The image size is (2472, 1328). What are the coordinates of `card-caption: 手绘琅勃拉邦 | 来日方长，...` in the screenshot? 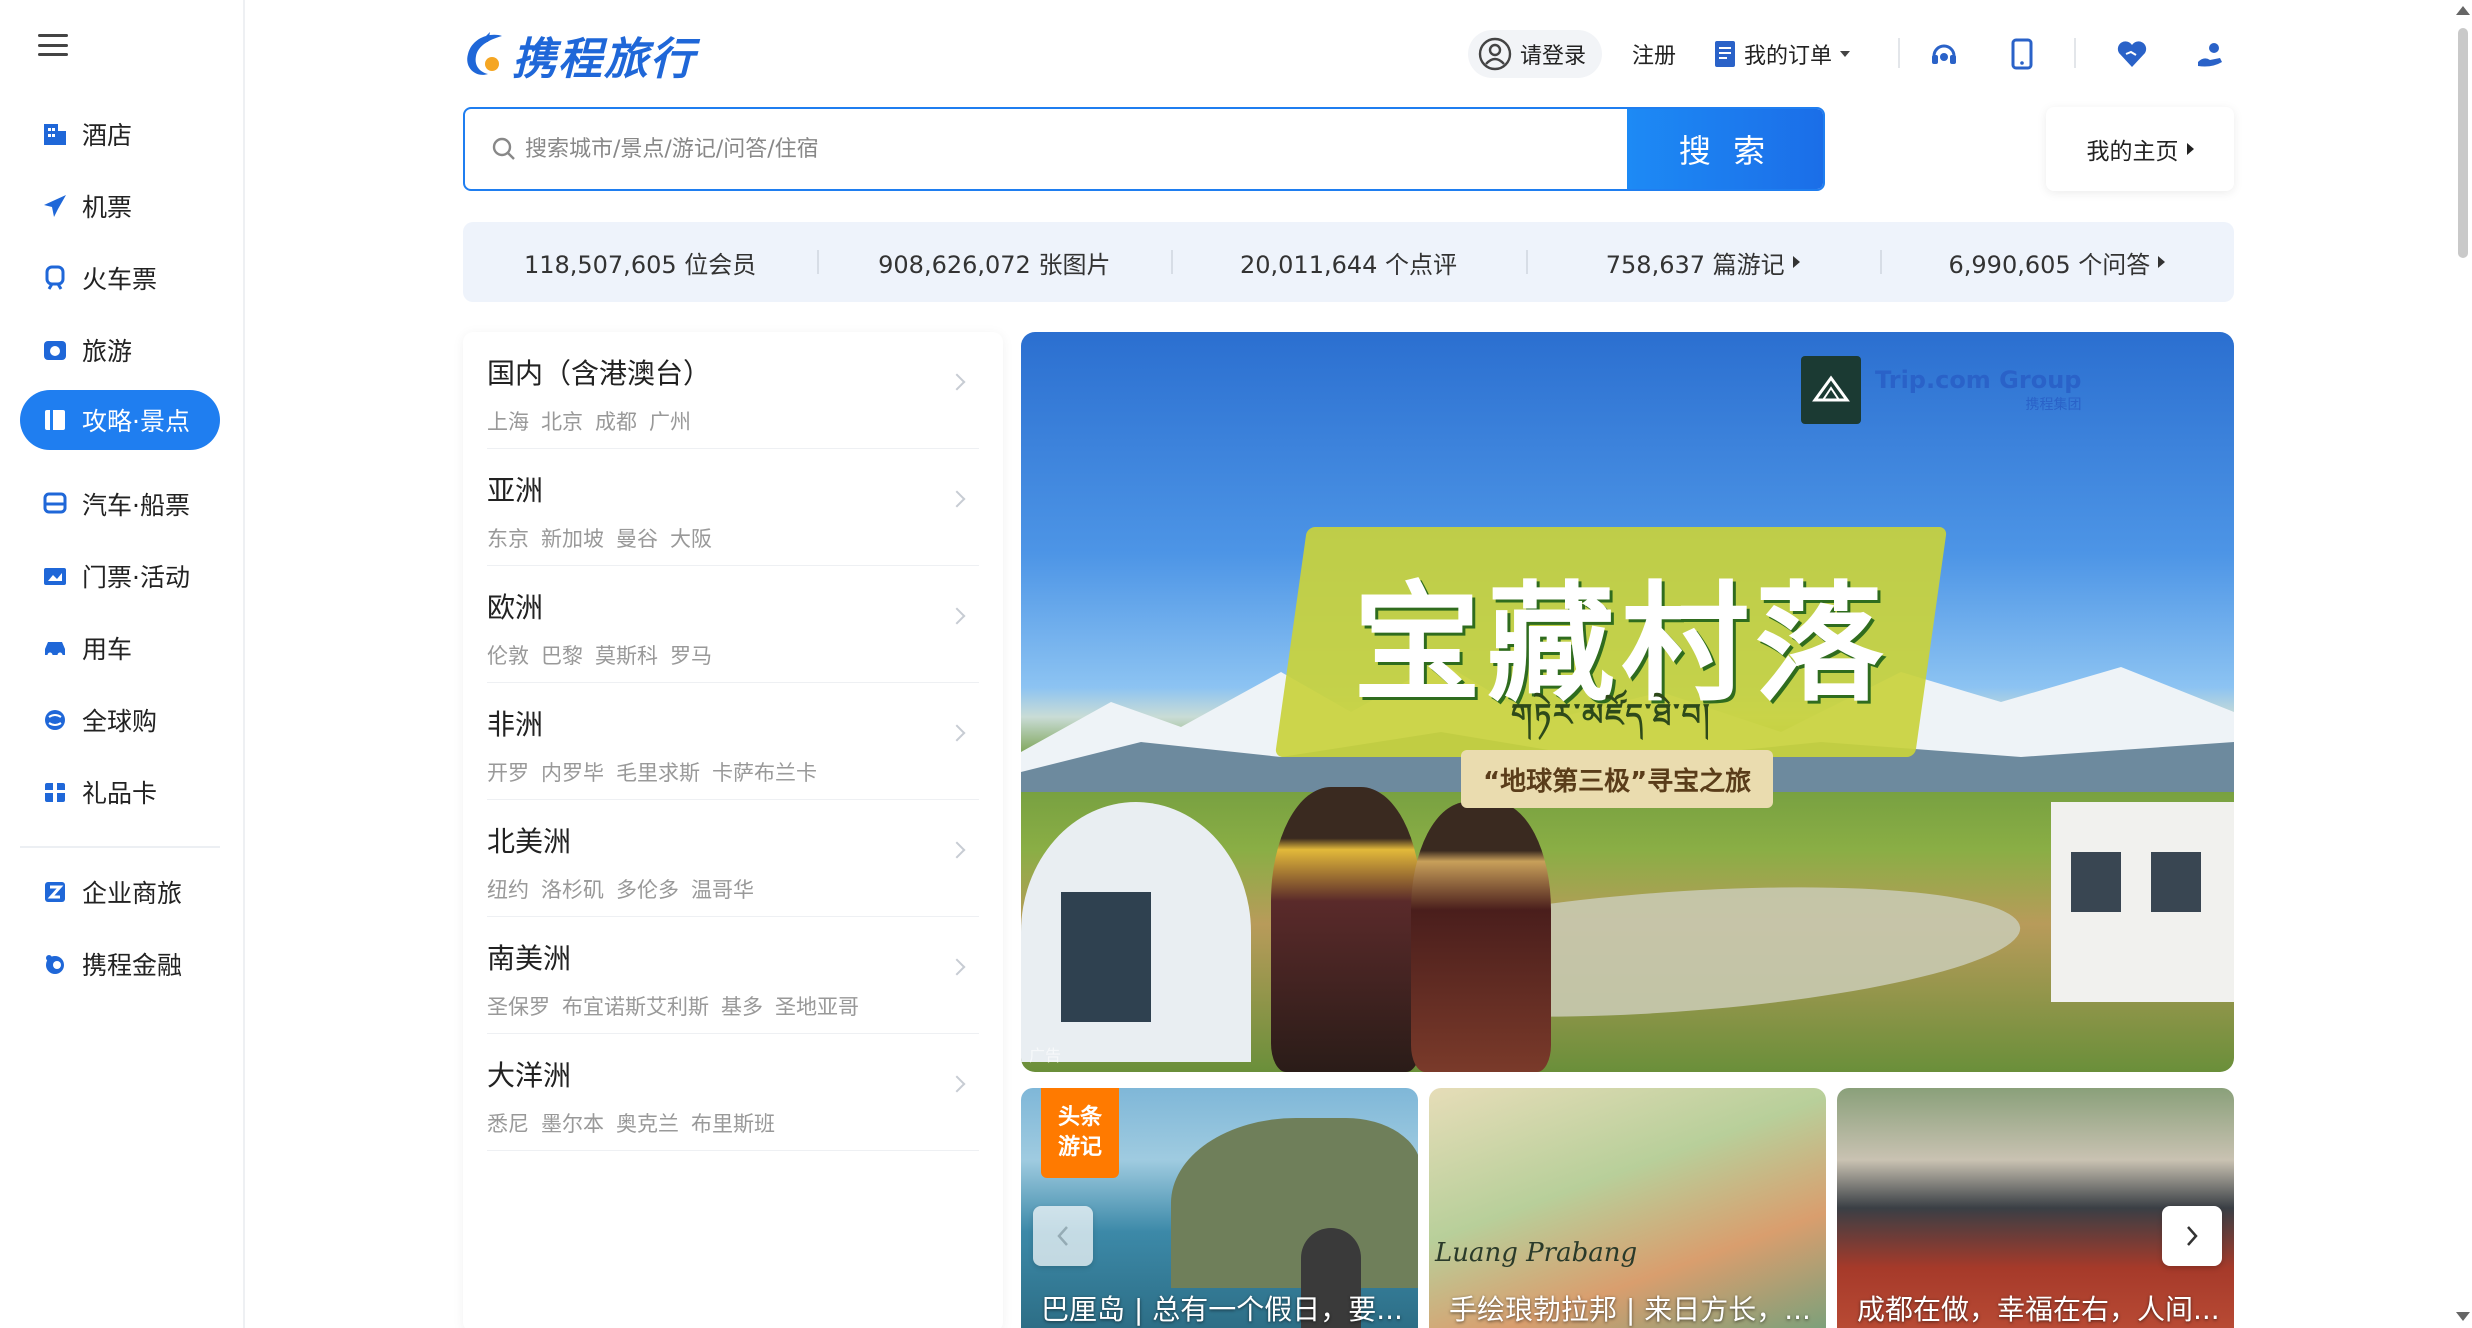 It's located at (1630, 1309).